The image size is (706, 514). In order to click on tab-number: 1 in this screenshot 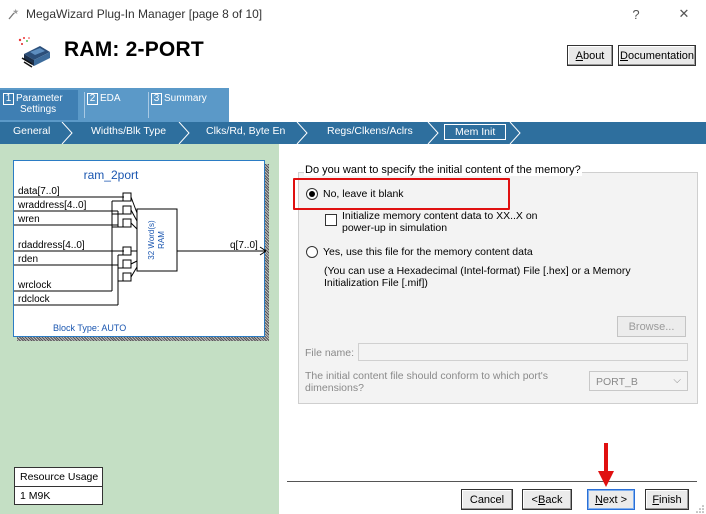, I will do `click(8, 99)`.